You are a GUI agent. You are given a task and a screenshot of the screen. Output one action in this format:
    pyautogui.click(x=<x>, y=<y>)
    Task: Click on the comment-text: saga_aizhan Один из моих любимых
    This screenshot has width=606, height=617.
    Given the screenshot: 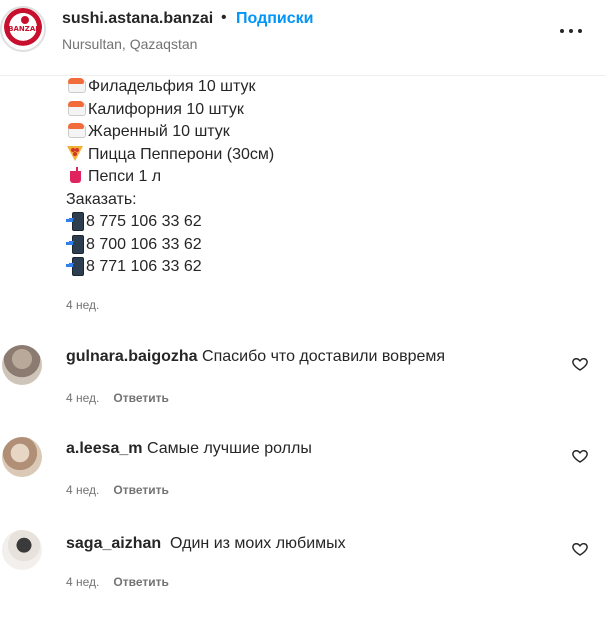 What is the action you would take?
    pyautogui.click(x=206, y=544)
    